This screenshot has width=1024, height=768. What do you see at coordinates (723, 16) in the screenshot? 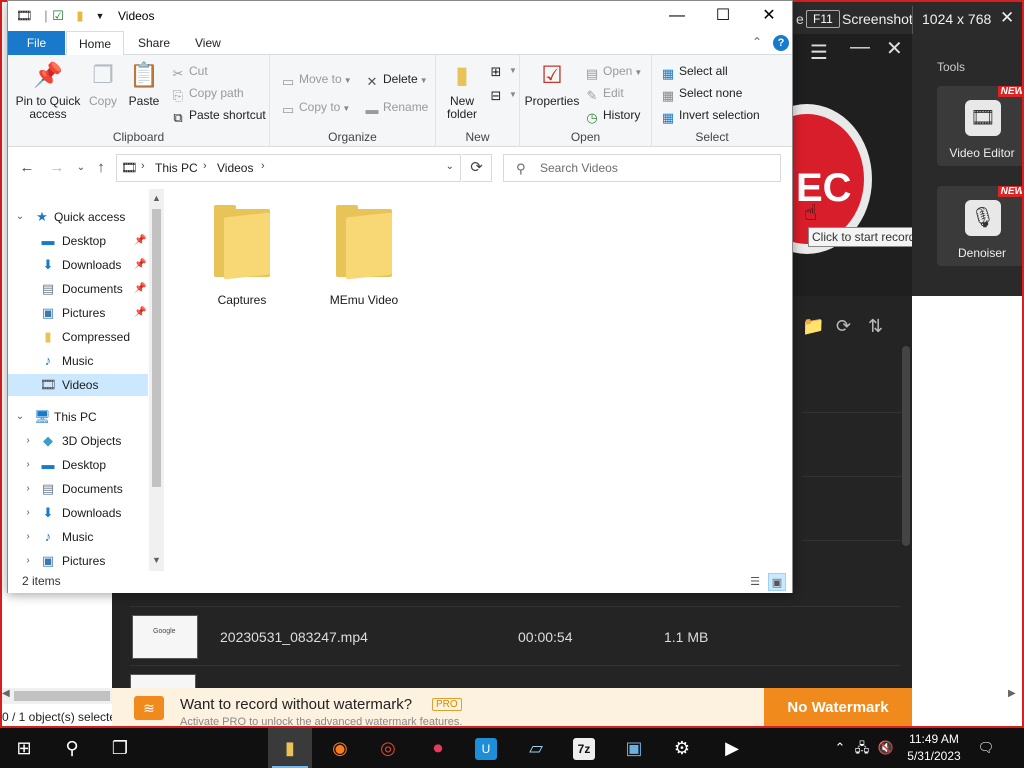
I see `maximize-button: ☐` at bounding box center [723, 16].